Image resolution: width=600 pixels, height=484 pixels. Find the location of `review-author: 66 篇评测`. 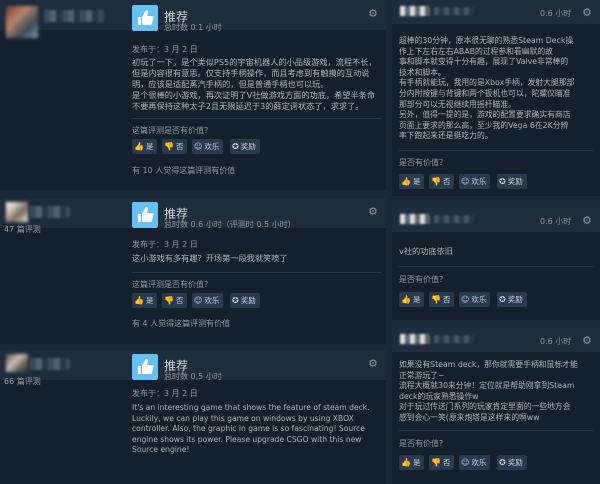

review-author: 66 篇评测 is located at coordinates (62, 417).